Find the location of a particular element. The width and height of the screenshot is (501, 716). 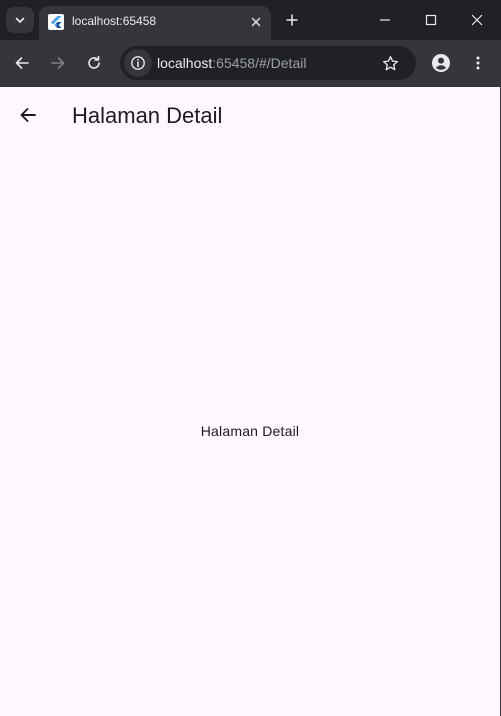

arrow-right-icon is located at coordinates (58, 63).